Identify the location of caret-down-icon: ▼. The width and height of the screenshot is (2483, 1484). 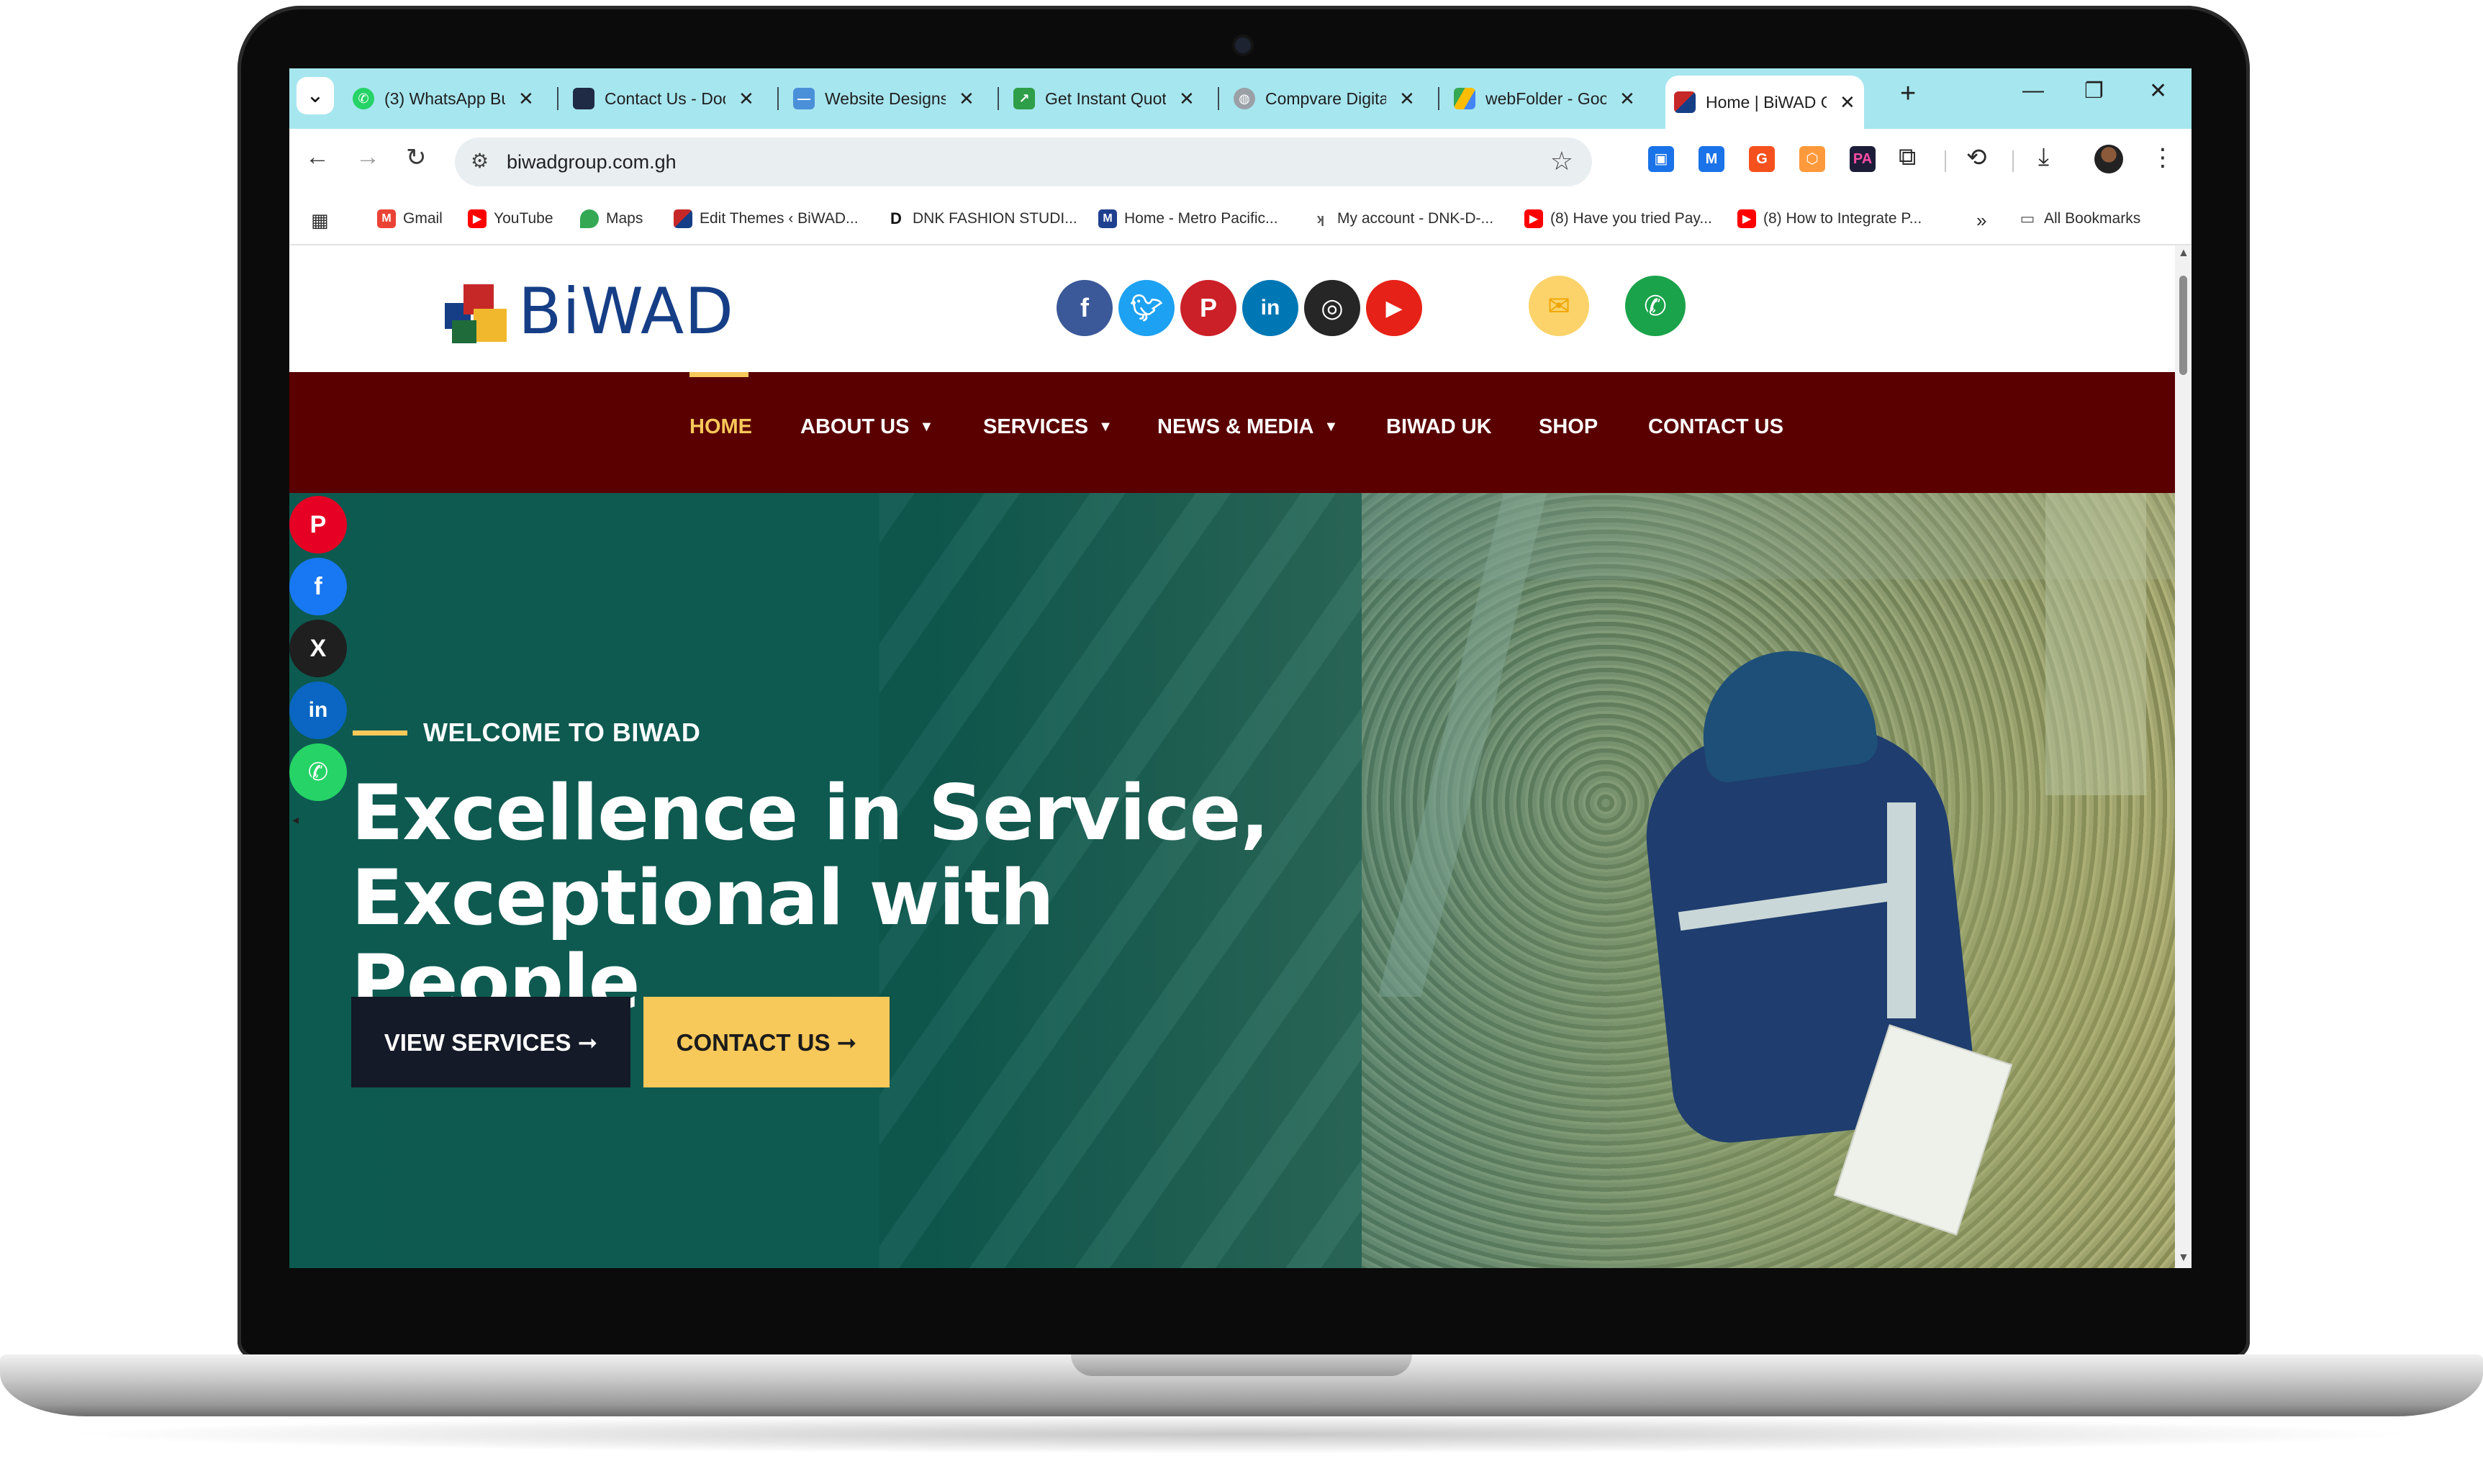
(1332, 427).